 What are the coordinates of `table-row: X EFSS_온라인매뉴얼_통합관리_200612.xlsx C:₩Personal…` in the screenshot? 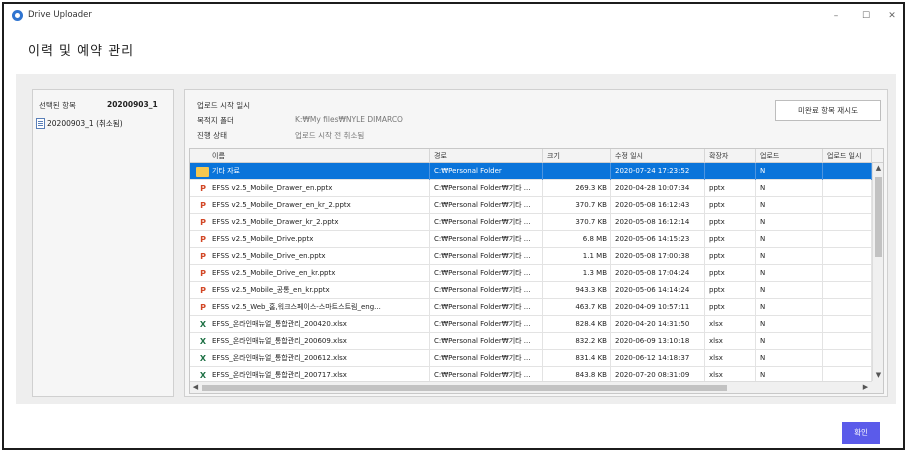 It's located at (536, 358).